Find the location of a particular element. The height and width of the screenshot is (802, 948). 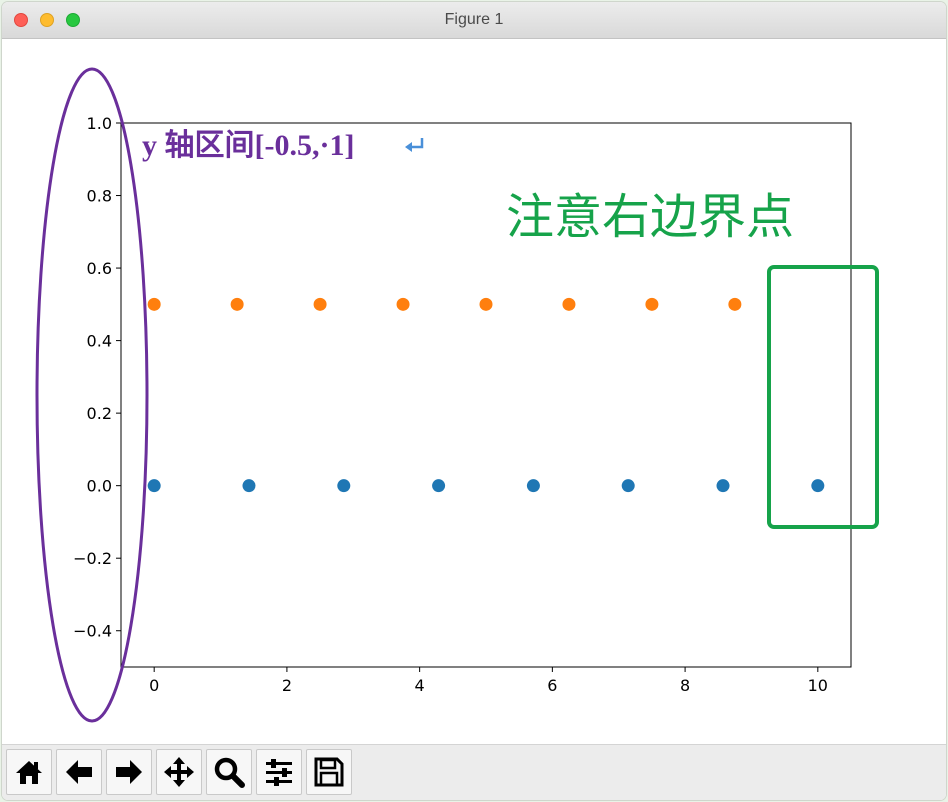

forward-button is located at coordinates (129, 772).